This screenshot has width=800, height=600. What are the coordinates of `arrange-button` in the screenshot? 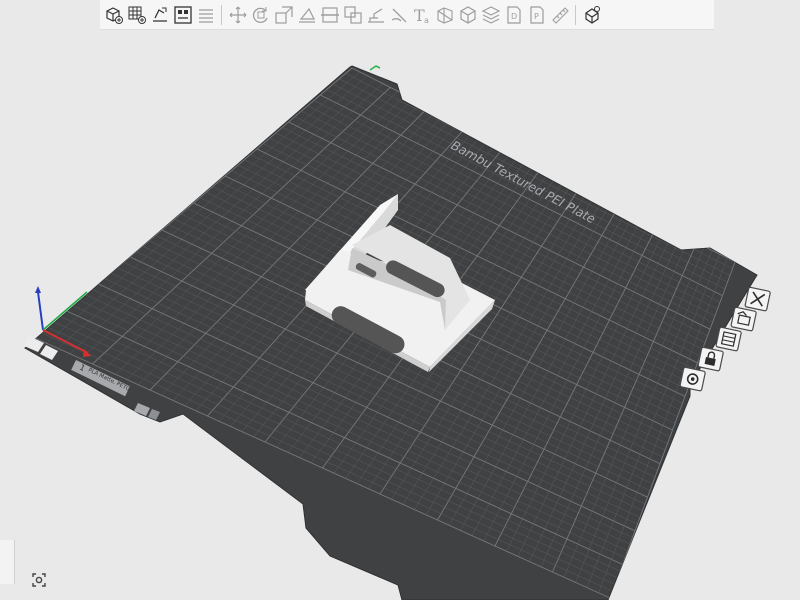 It's located at (182, 15).